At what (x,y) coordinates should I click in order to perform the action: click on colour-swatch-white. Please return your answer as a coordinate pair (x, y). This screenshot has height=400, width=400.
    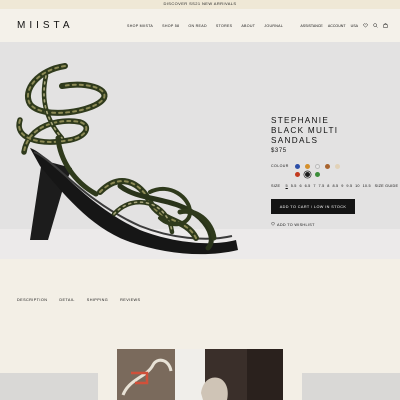
    Looking at the image, I should click on (317, 166).